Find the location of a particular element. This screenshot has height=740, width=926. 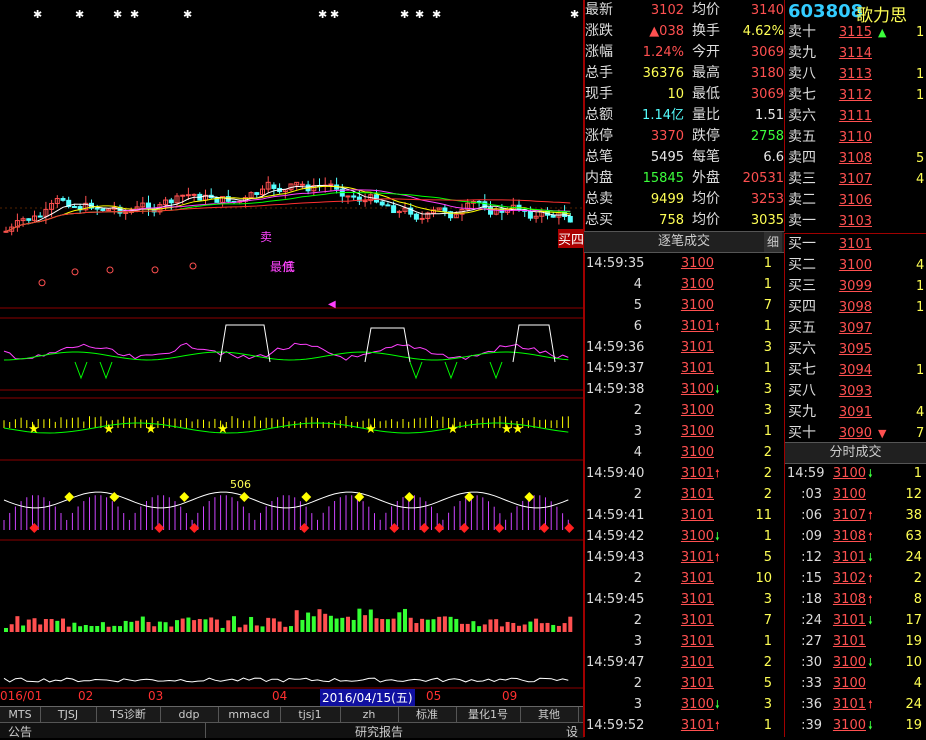

order-level-price: 3097 is located at coordinates (855, 328).